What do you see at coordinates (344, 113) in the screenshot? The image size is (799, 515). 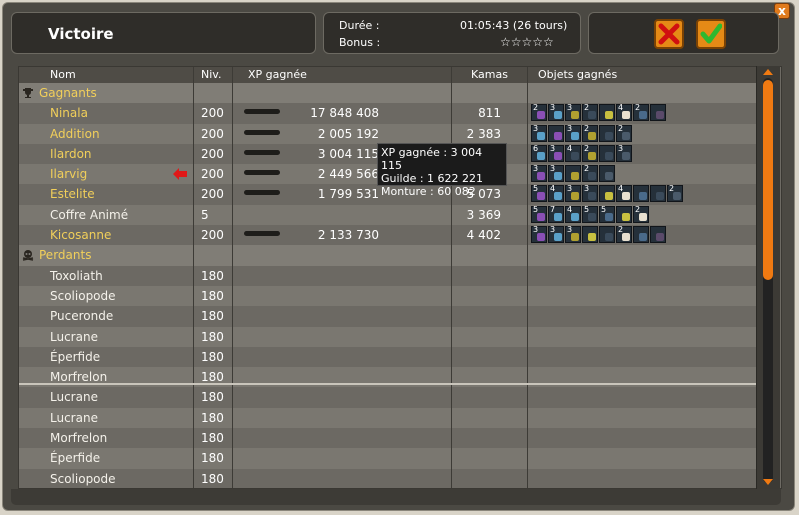 I see `xp-gained: 17 848 408` at bounding box center [344, 113].